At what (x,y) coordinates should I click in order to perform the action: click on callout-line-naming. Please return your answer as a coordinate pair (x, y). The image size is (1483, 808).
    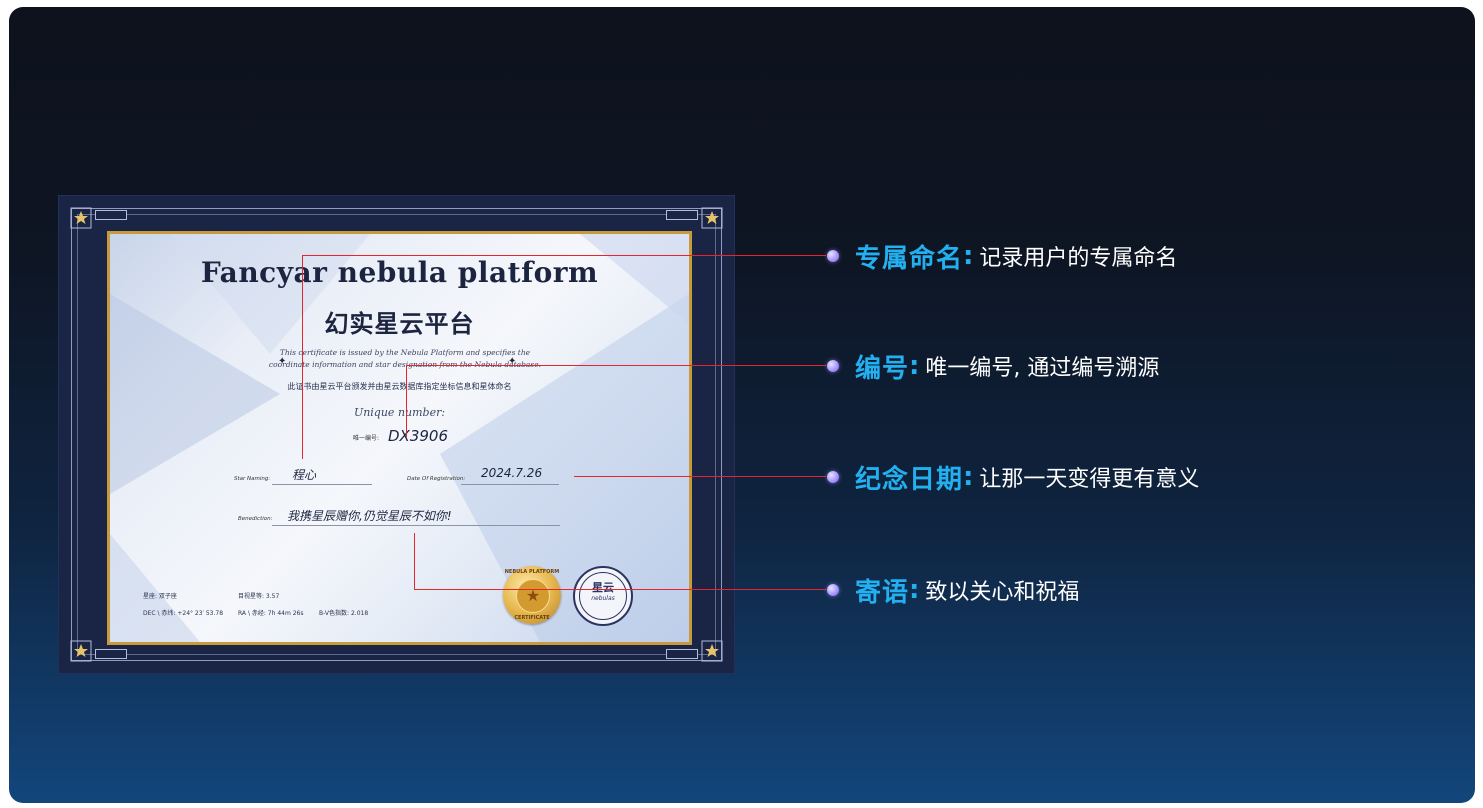
    Looking at the image, I should click on (564, 255).